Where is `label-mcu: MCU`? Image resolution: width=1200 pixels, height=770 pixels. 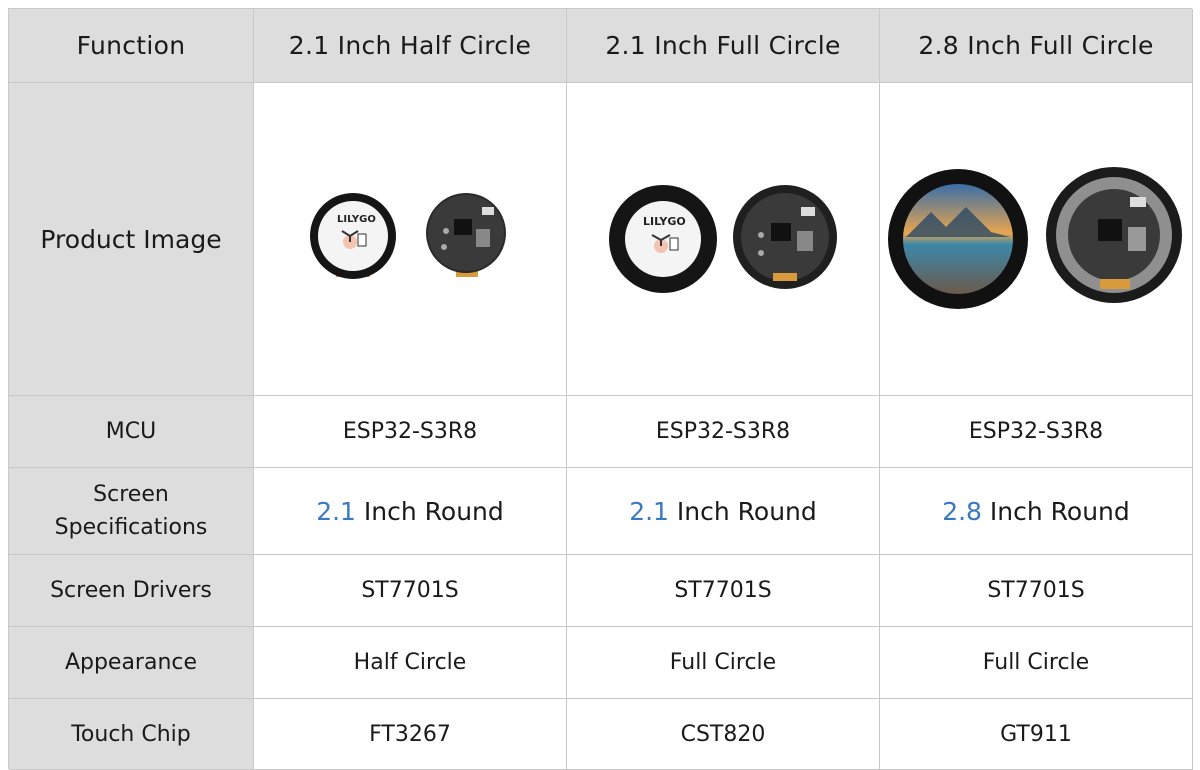 label-mcu: MCU is located at coordinates (131, 432).